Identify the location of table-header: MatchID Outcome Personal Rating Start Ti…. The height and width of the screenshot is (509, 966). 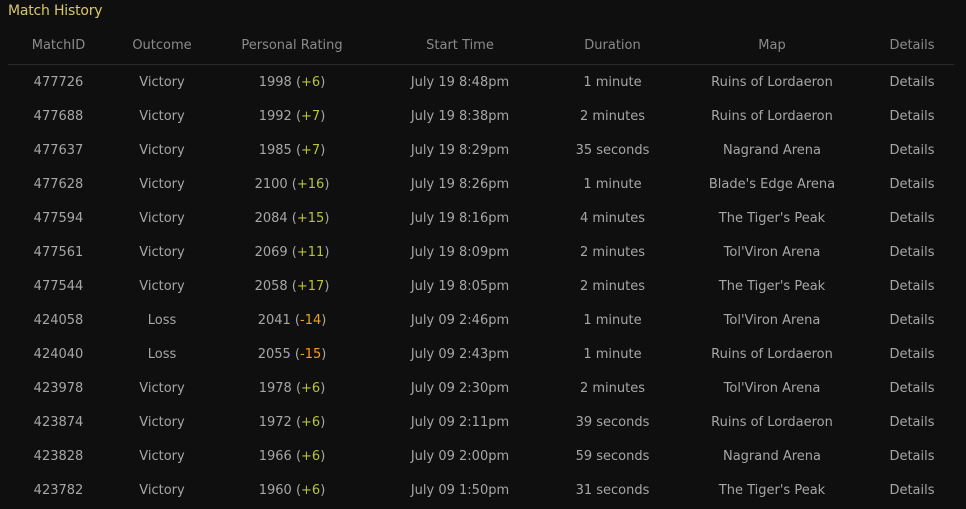
(481, 46).